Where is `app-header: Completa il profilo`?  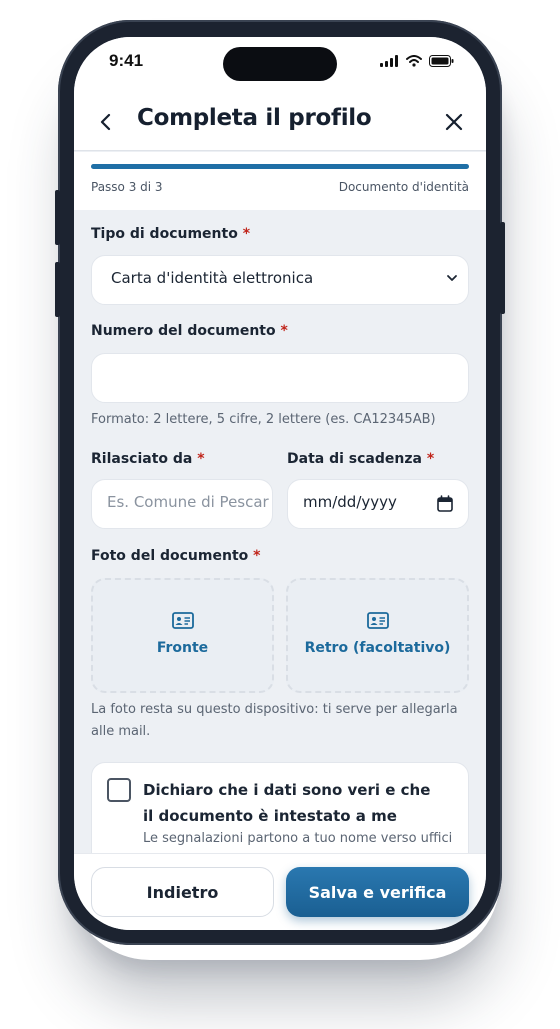 app-header: Completa il profilo is located at coordinates (280, 122).